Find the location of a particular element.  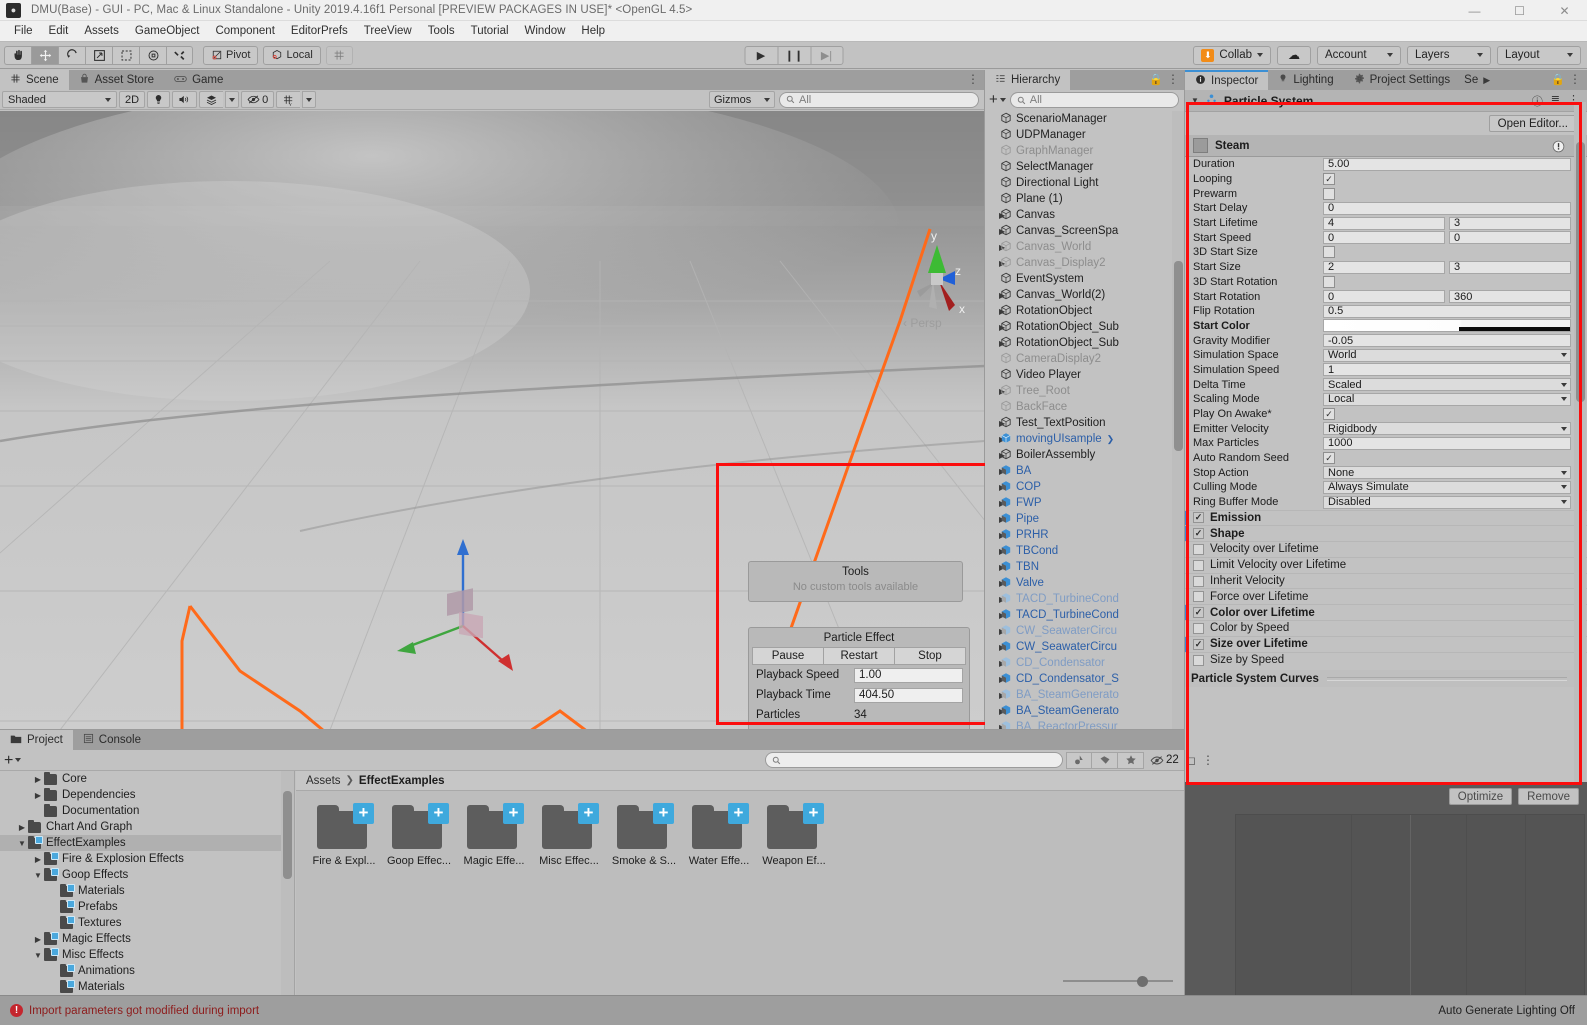

chevron-right-icon: ❯ is located at coordinates (1111, 439).